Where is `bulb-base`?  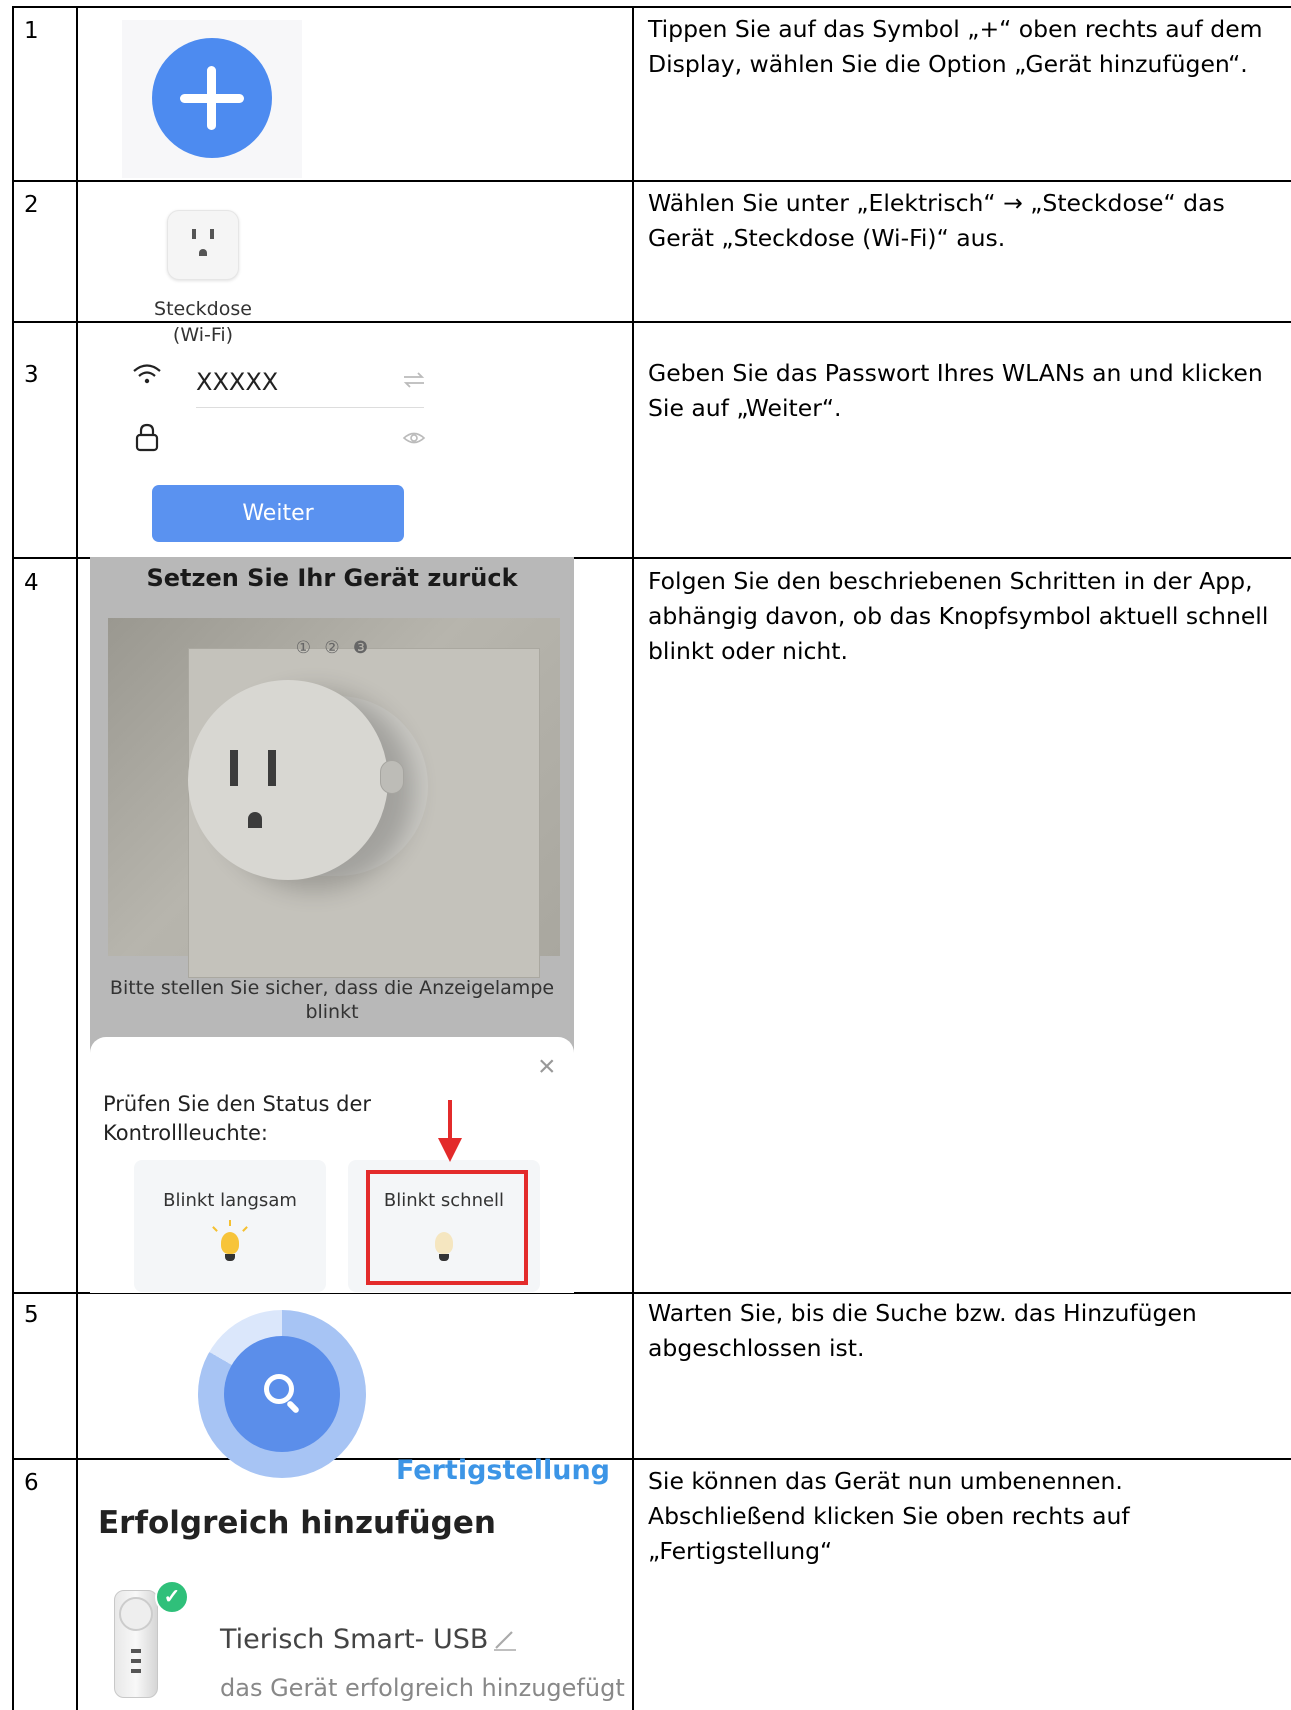 bulb-base is located at coordinates (230, 1257).